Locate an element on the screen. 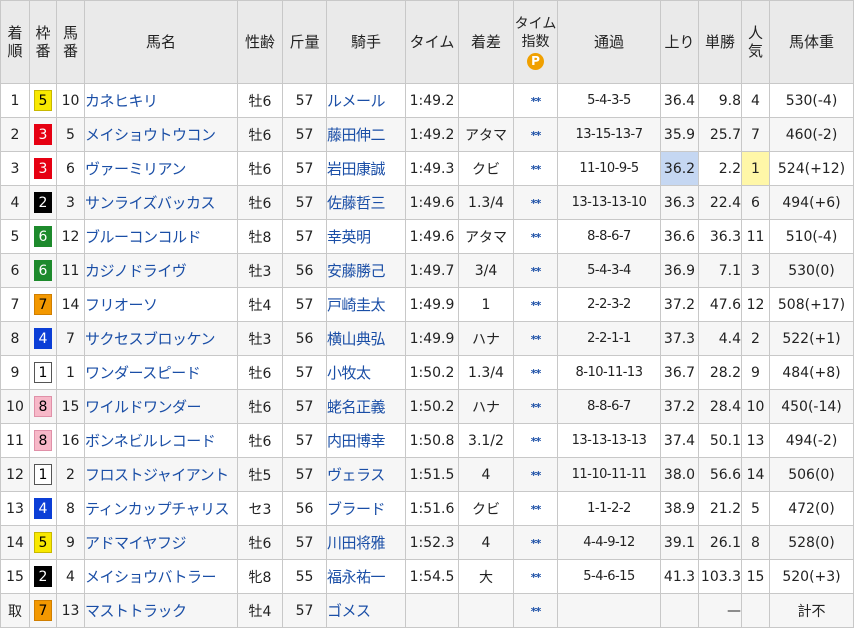  header-umaban: 馬番 is located at coordinates (70, 42).